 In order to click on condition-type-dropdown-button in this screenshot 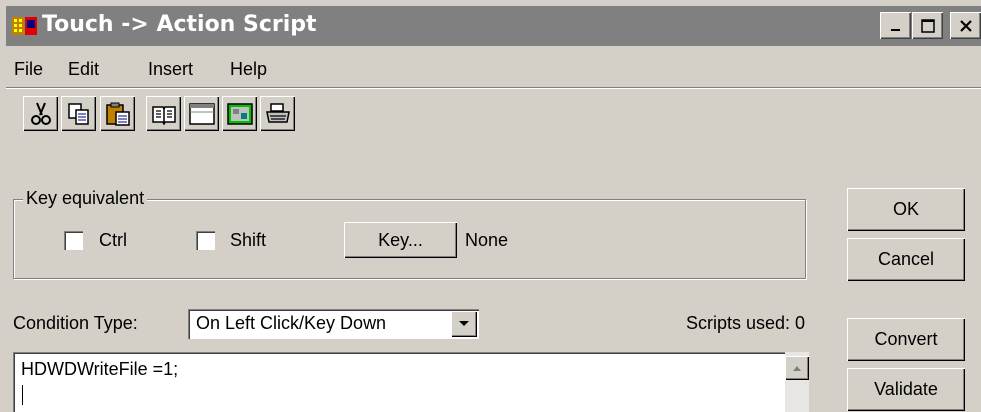, I will do `click(464, 324)`.